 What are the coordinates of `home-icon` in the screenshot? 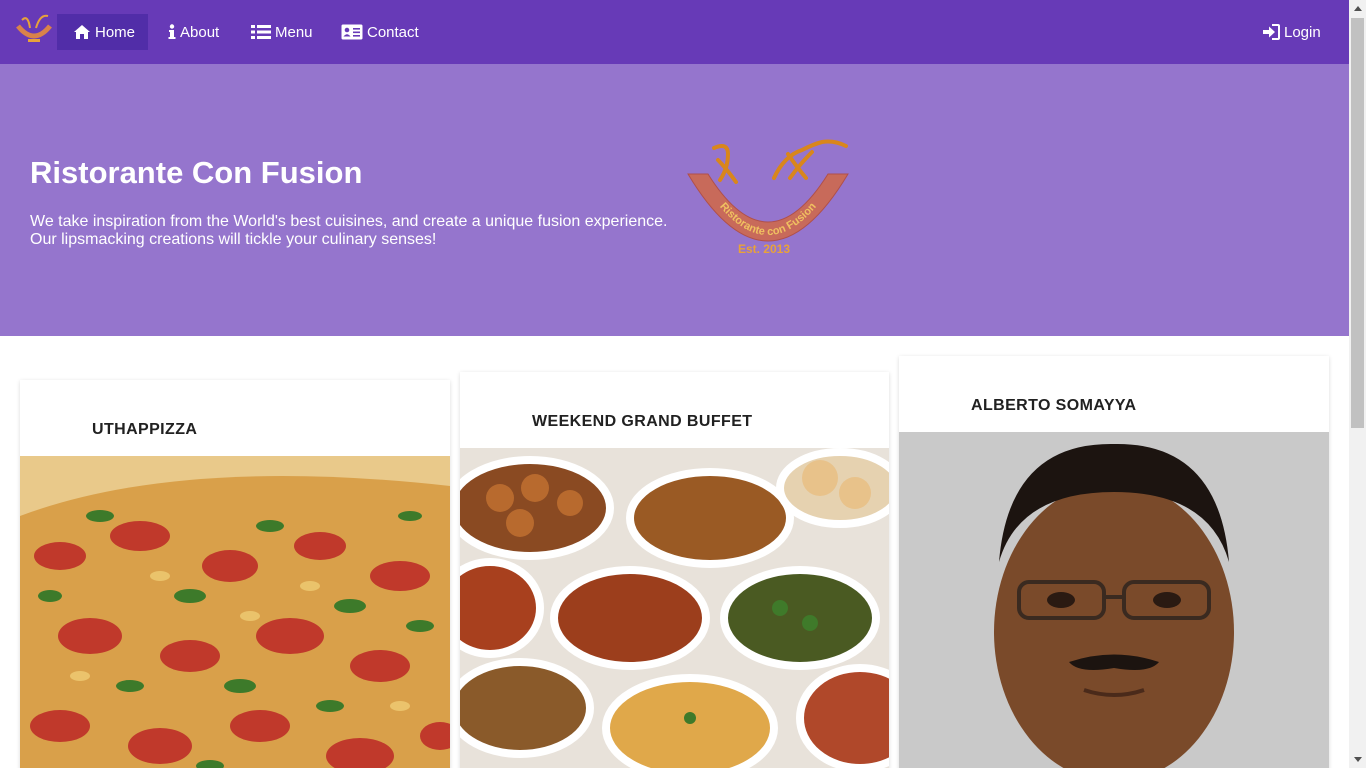 It's located at (82, 32).